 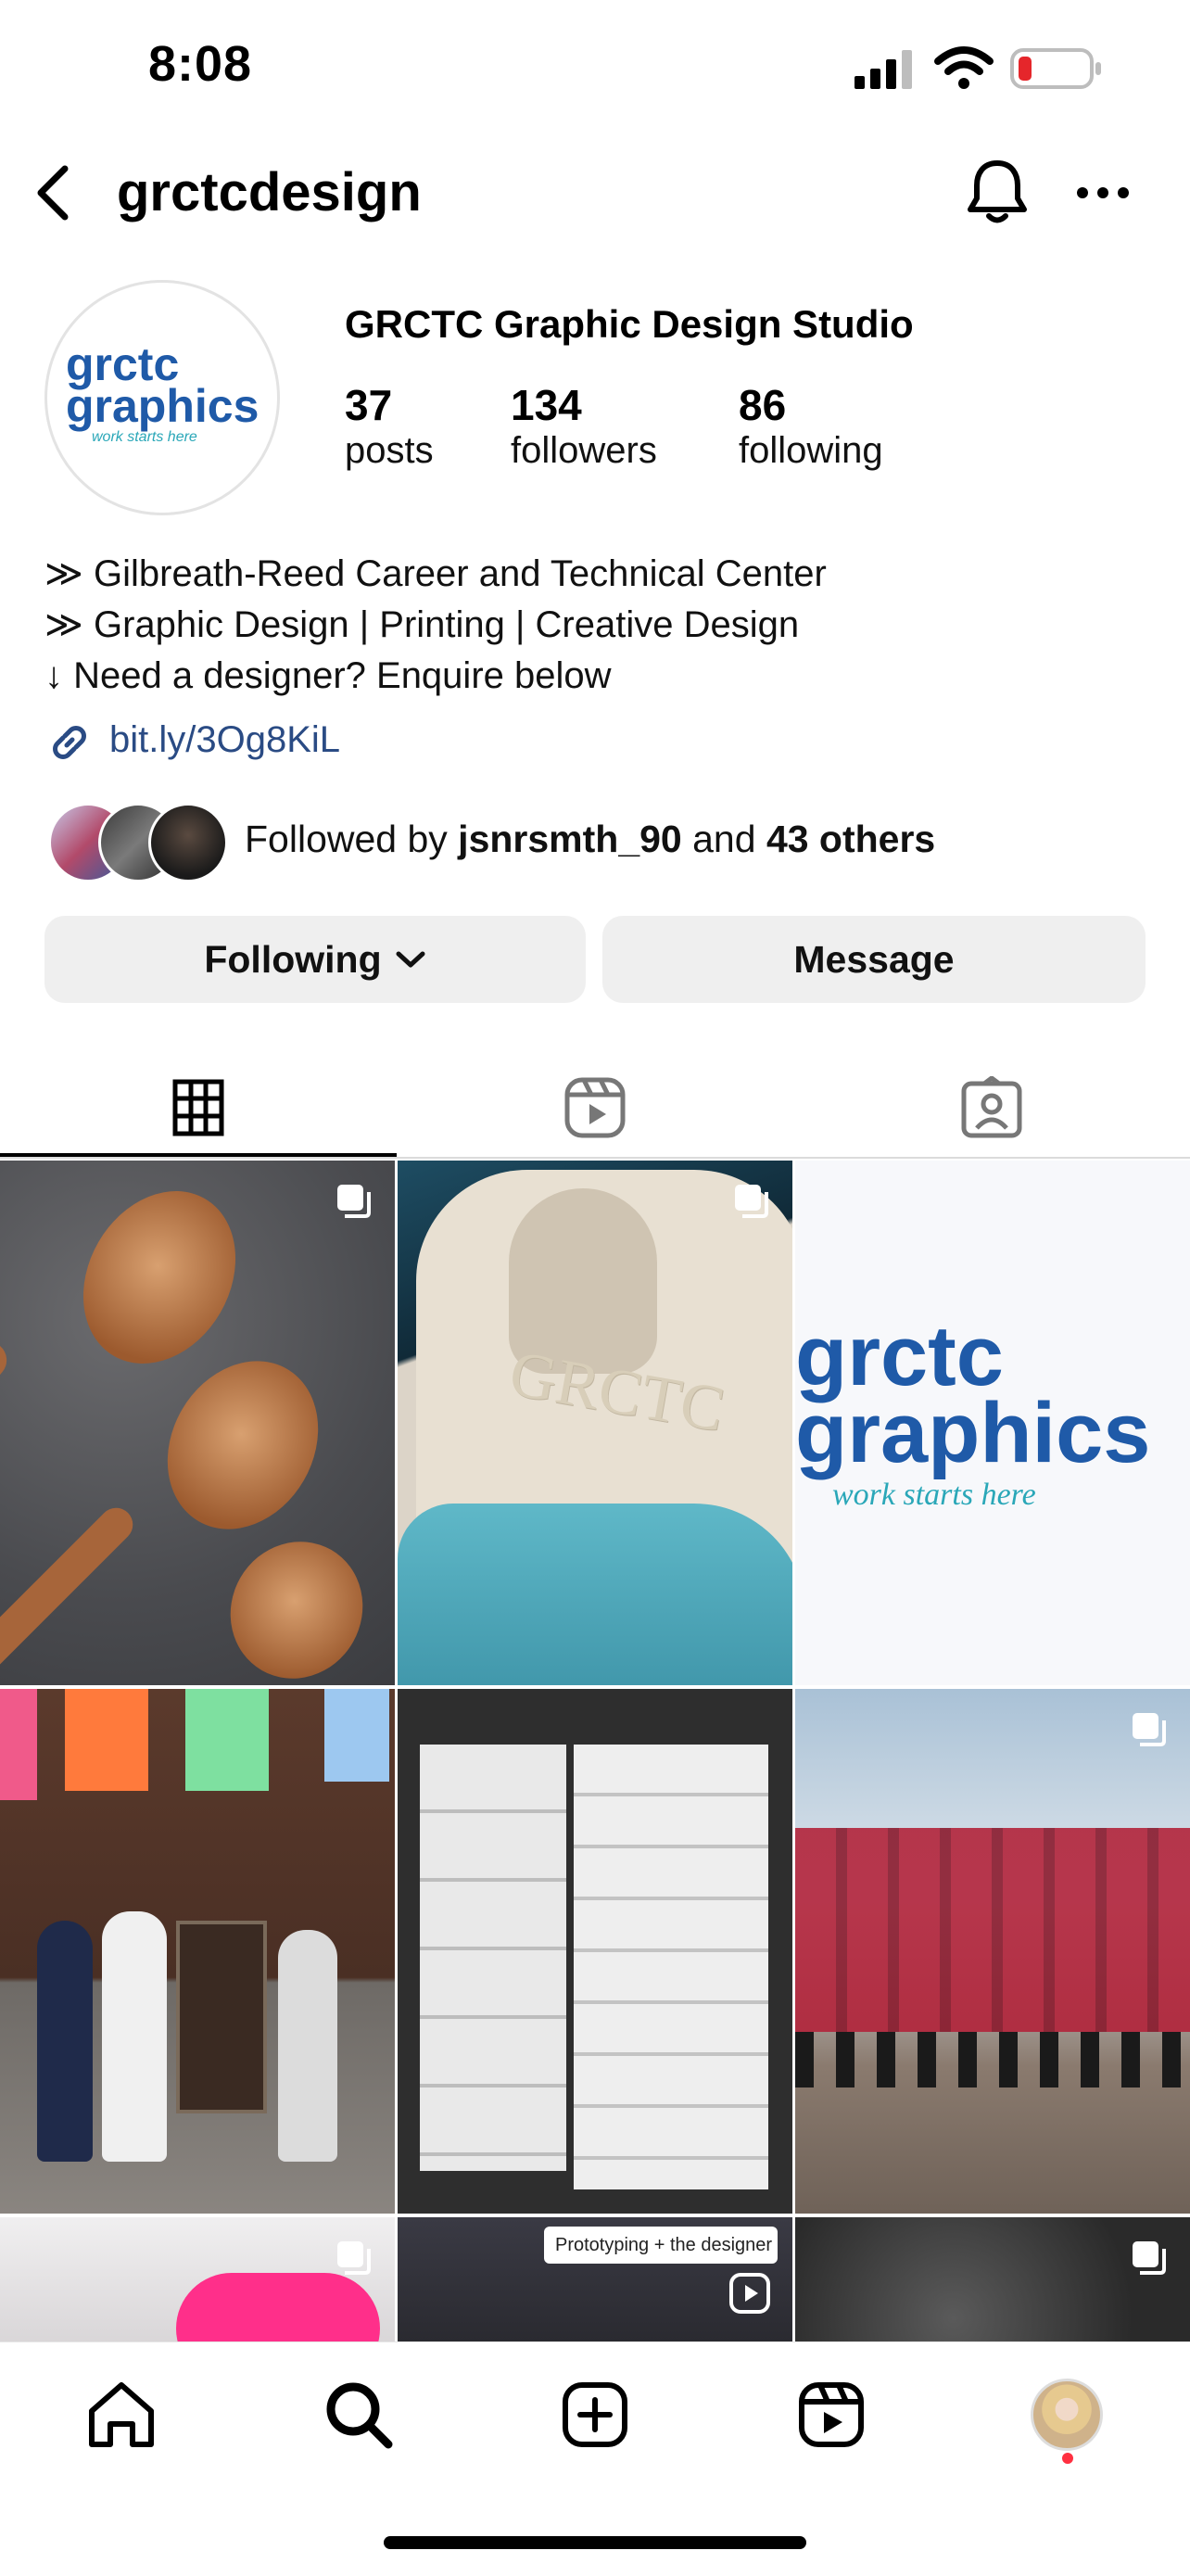 What do you see at coordinates (629, 324) in the screenshot?
I see `display-name: GRCTC Graphic Design Studio` at bounding box center [629, 324].